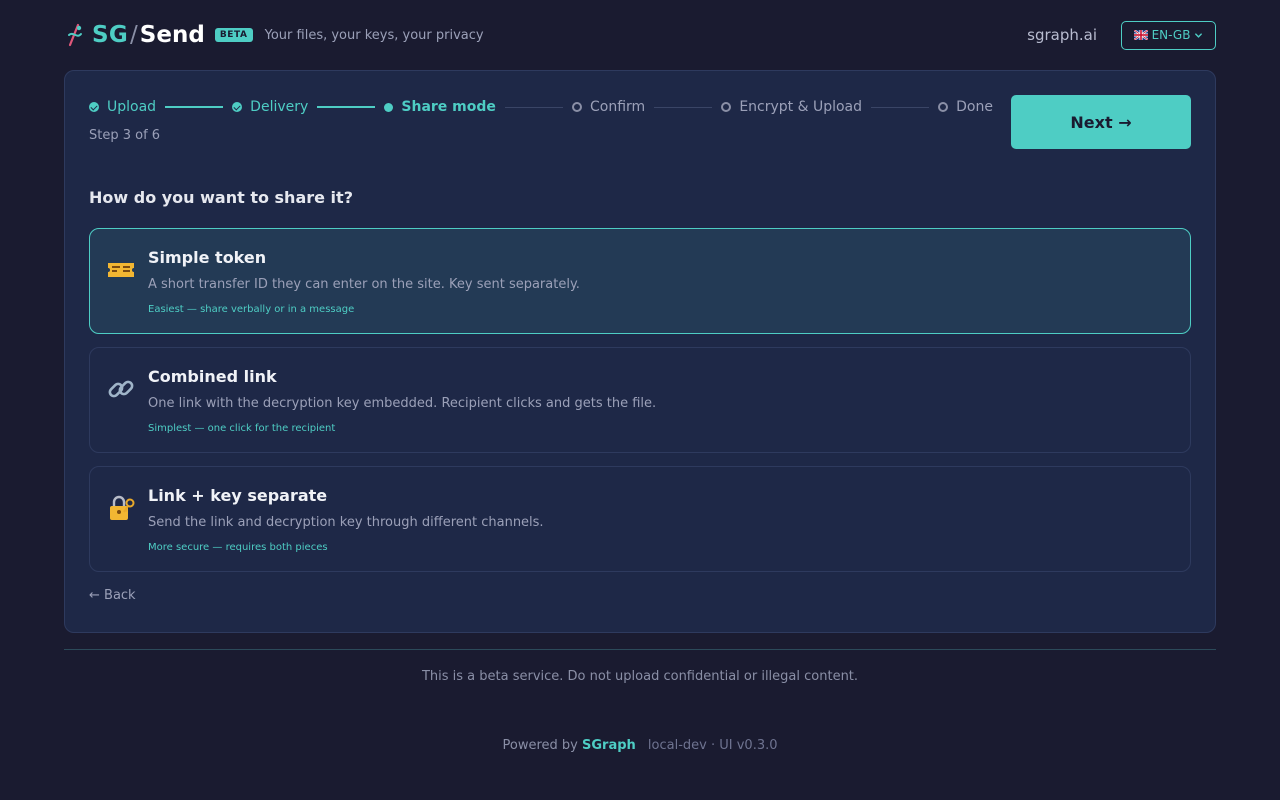  What do you see at coordinates (112, 595) in the screenshot?
I see `back-link: ← Back` at bounding box center [112, 595].